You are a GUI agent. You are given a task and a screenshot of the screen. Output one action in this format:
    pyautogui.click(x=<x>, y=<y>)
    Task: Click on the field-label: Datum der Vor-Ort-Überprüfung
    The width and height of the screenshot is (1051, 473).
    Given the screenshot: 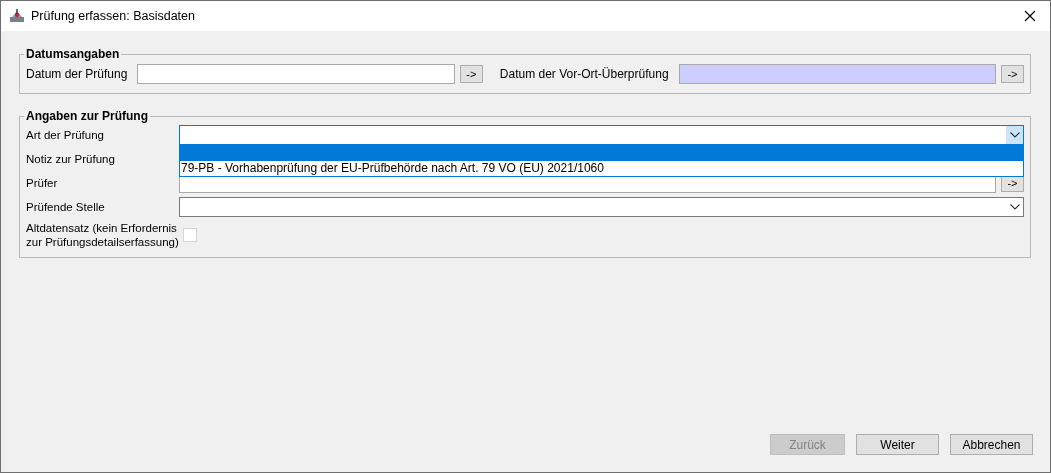 What is the action you would take?
    pyautogui.click(x=584, y=74)
    